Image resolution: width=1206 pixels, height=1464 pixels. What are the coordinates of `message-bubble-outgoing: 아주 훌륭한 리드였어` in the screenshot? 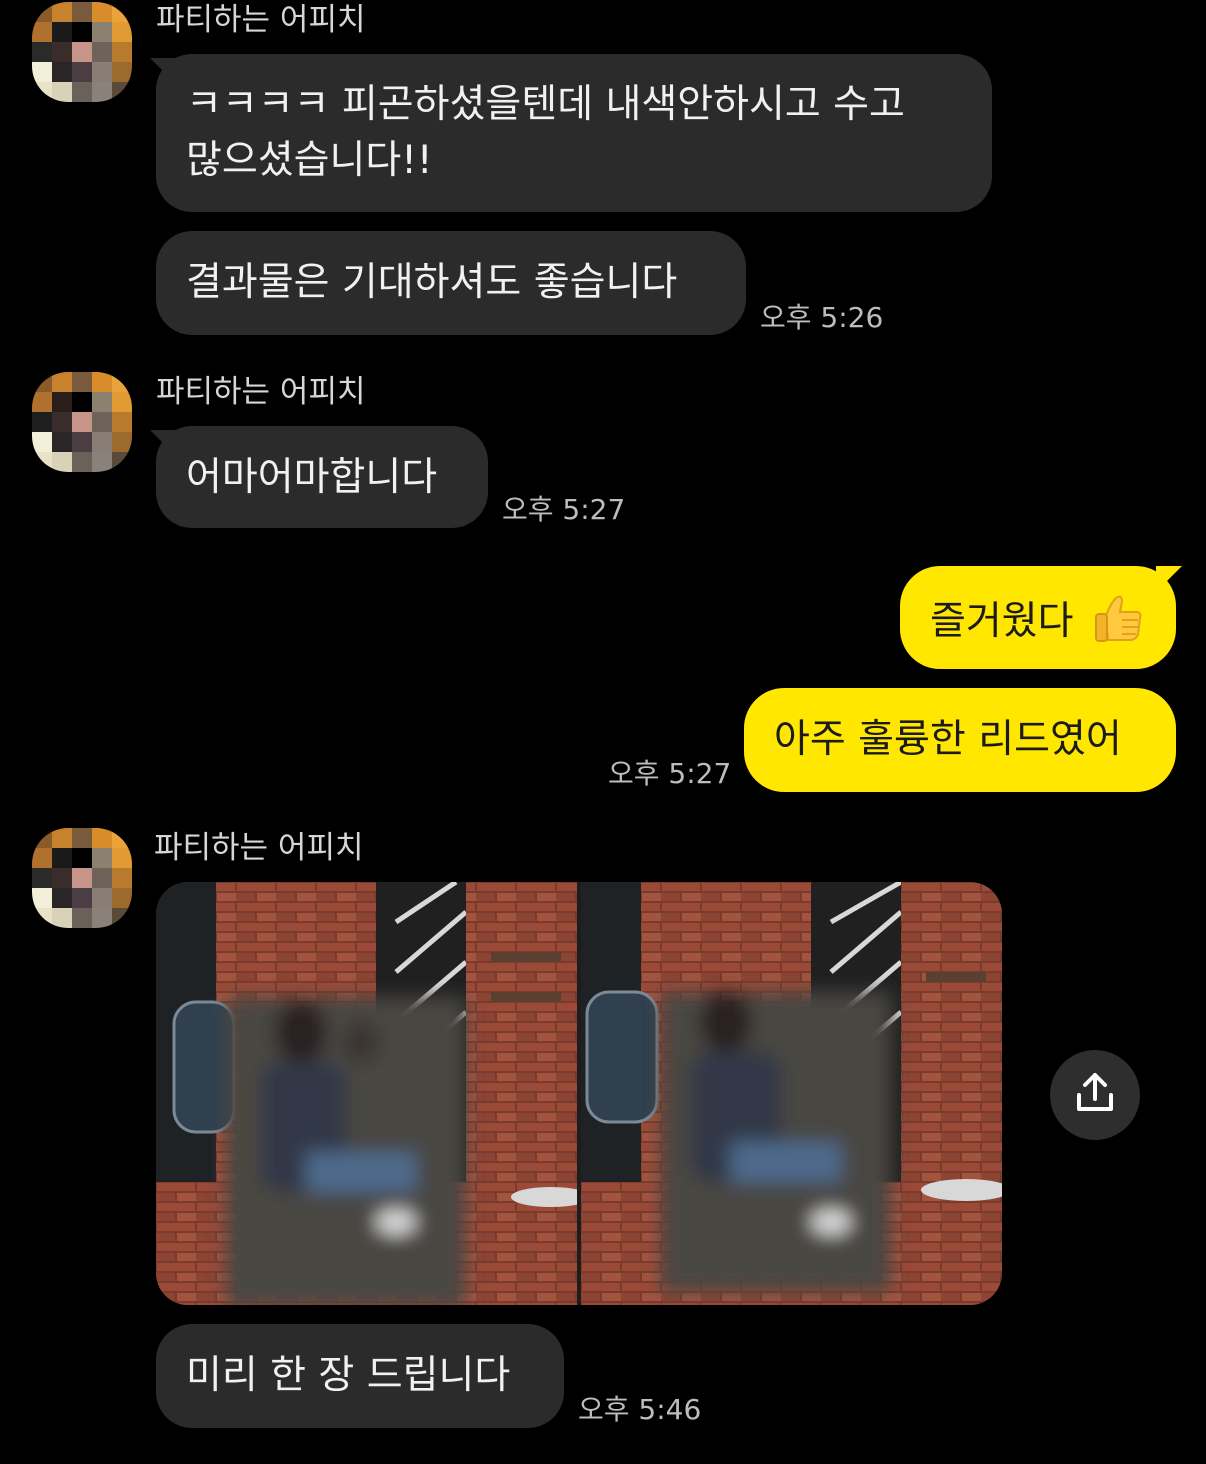 It's located at (960, 740).